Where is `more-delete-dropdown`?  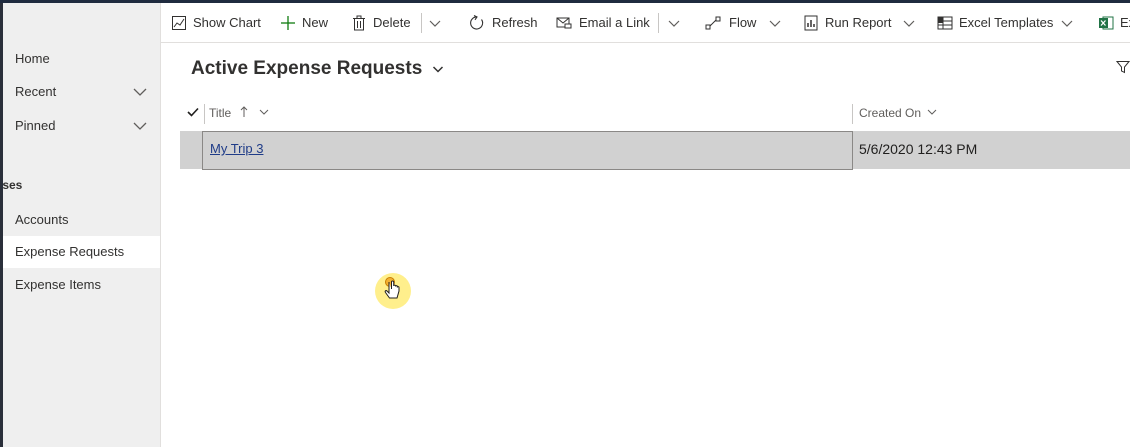
more-delete-dropdown is located at coordinates (438, 22).